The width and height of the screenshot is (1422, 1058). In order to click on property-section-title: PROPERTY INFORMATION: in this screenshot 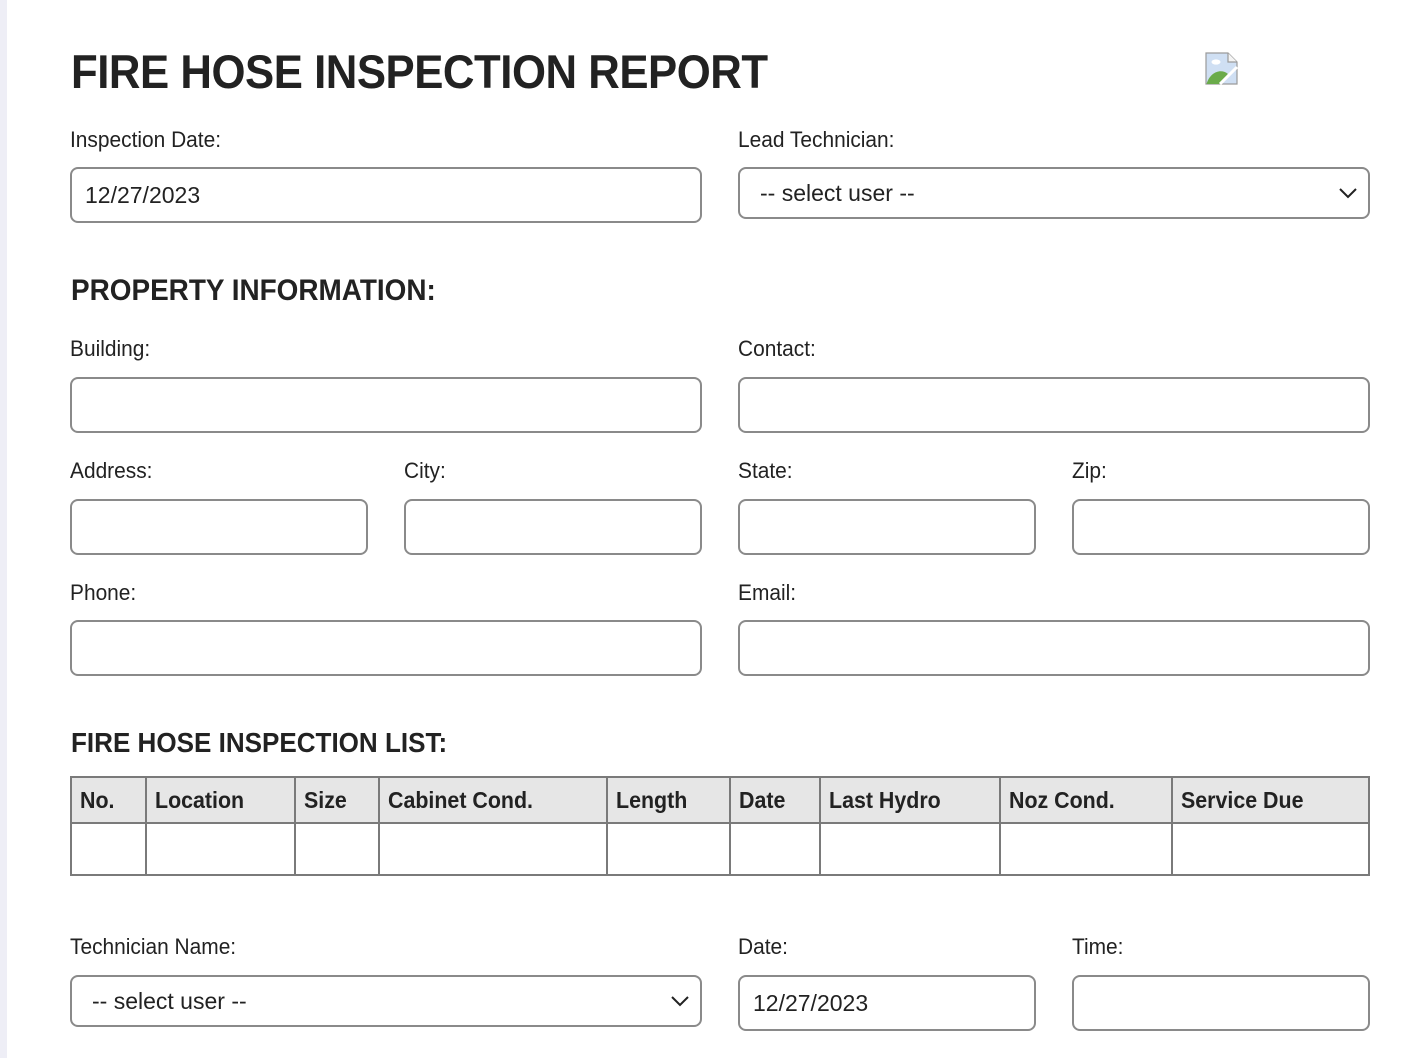, I will do `click(253, 290)`.